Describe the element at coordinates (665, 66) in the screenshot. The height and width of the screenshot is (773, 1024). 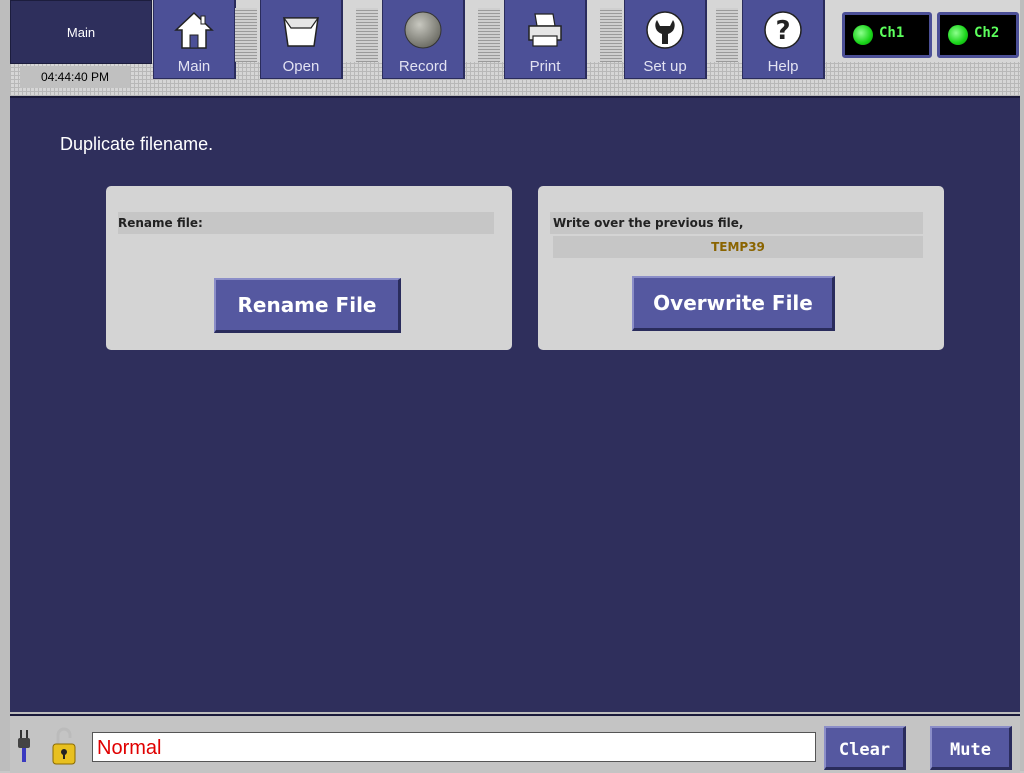
I see `setup-button-label: Set up` at that location.